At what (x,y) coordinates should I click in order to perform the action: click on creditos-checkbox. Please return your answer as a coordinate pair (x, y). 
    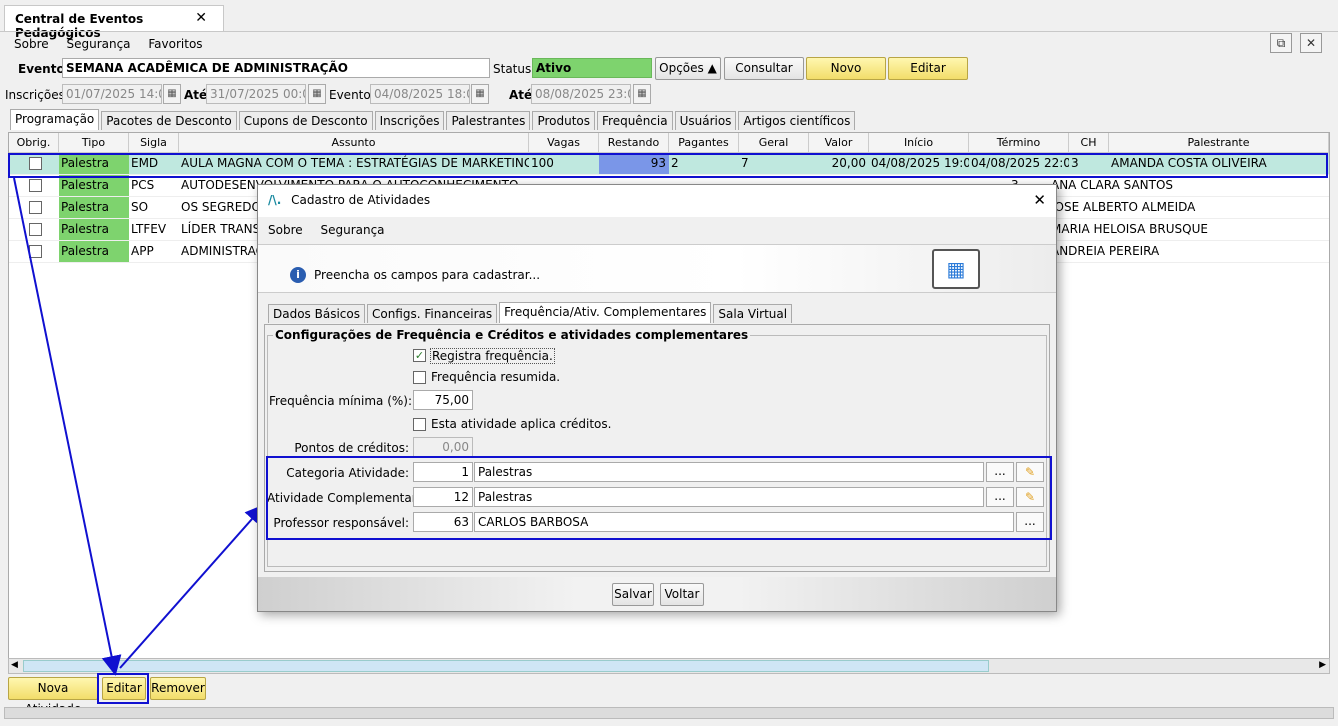
    Looking at the image, I should click on (419, 424).